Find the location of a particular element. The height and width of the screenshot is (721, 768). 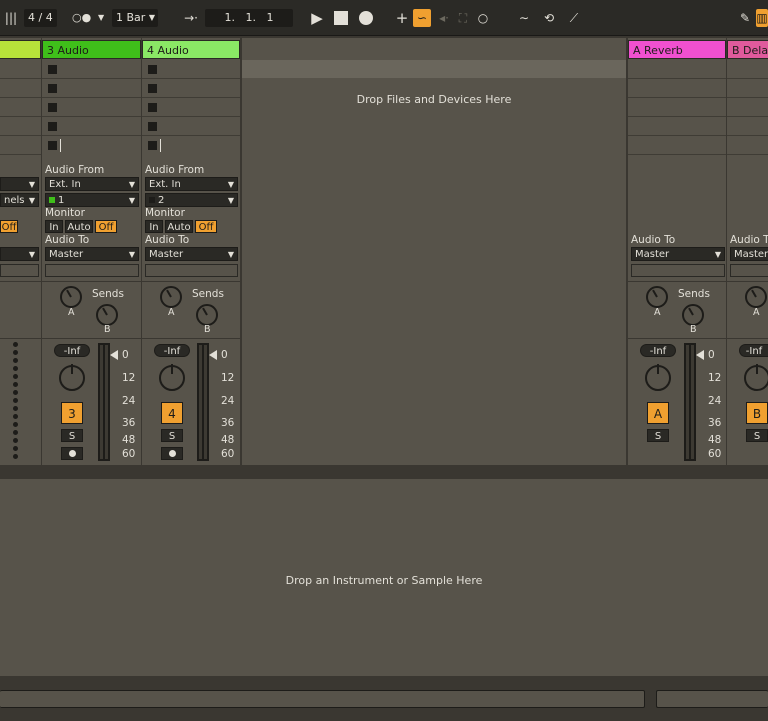

input-type-menu: ▼ is located at coordinates (19, 184).